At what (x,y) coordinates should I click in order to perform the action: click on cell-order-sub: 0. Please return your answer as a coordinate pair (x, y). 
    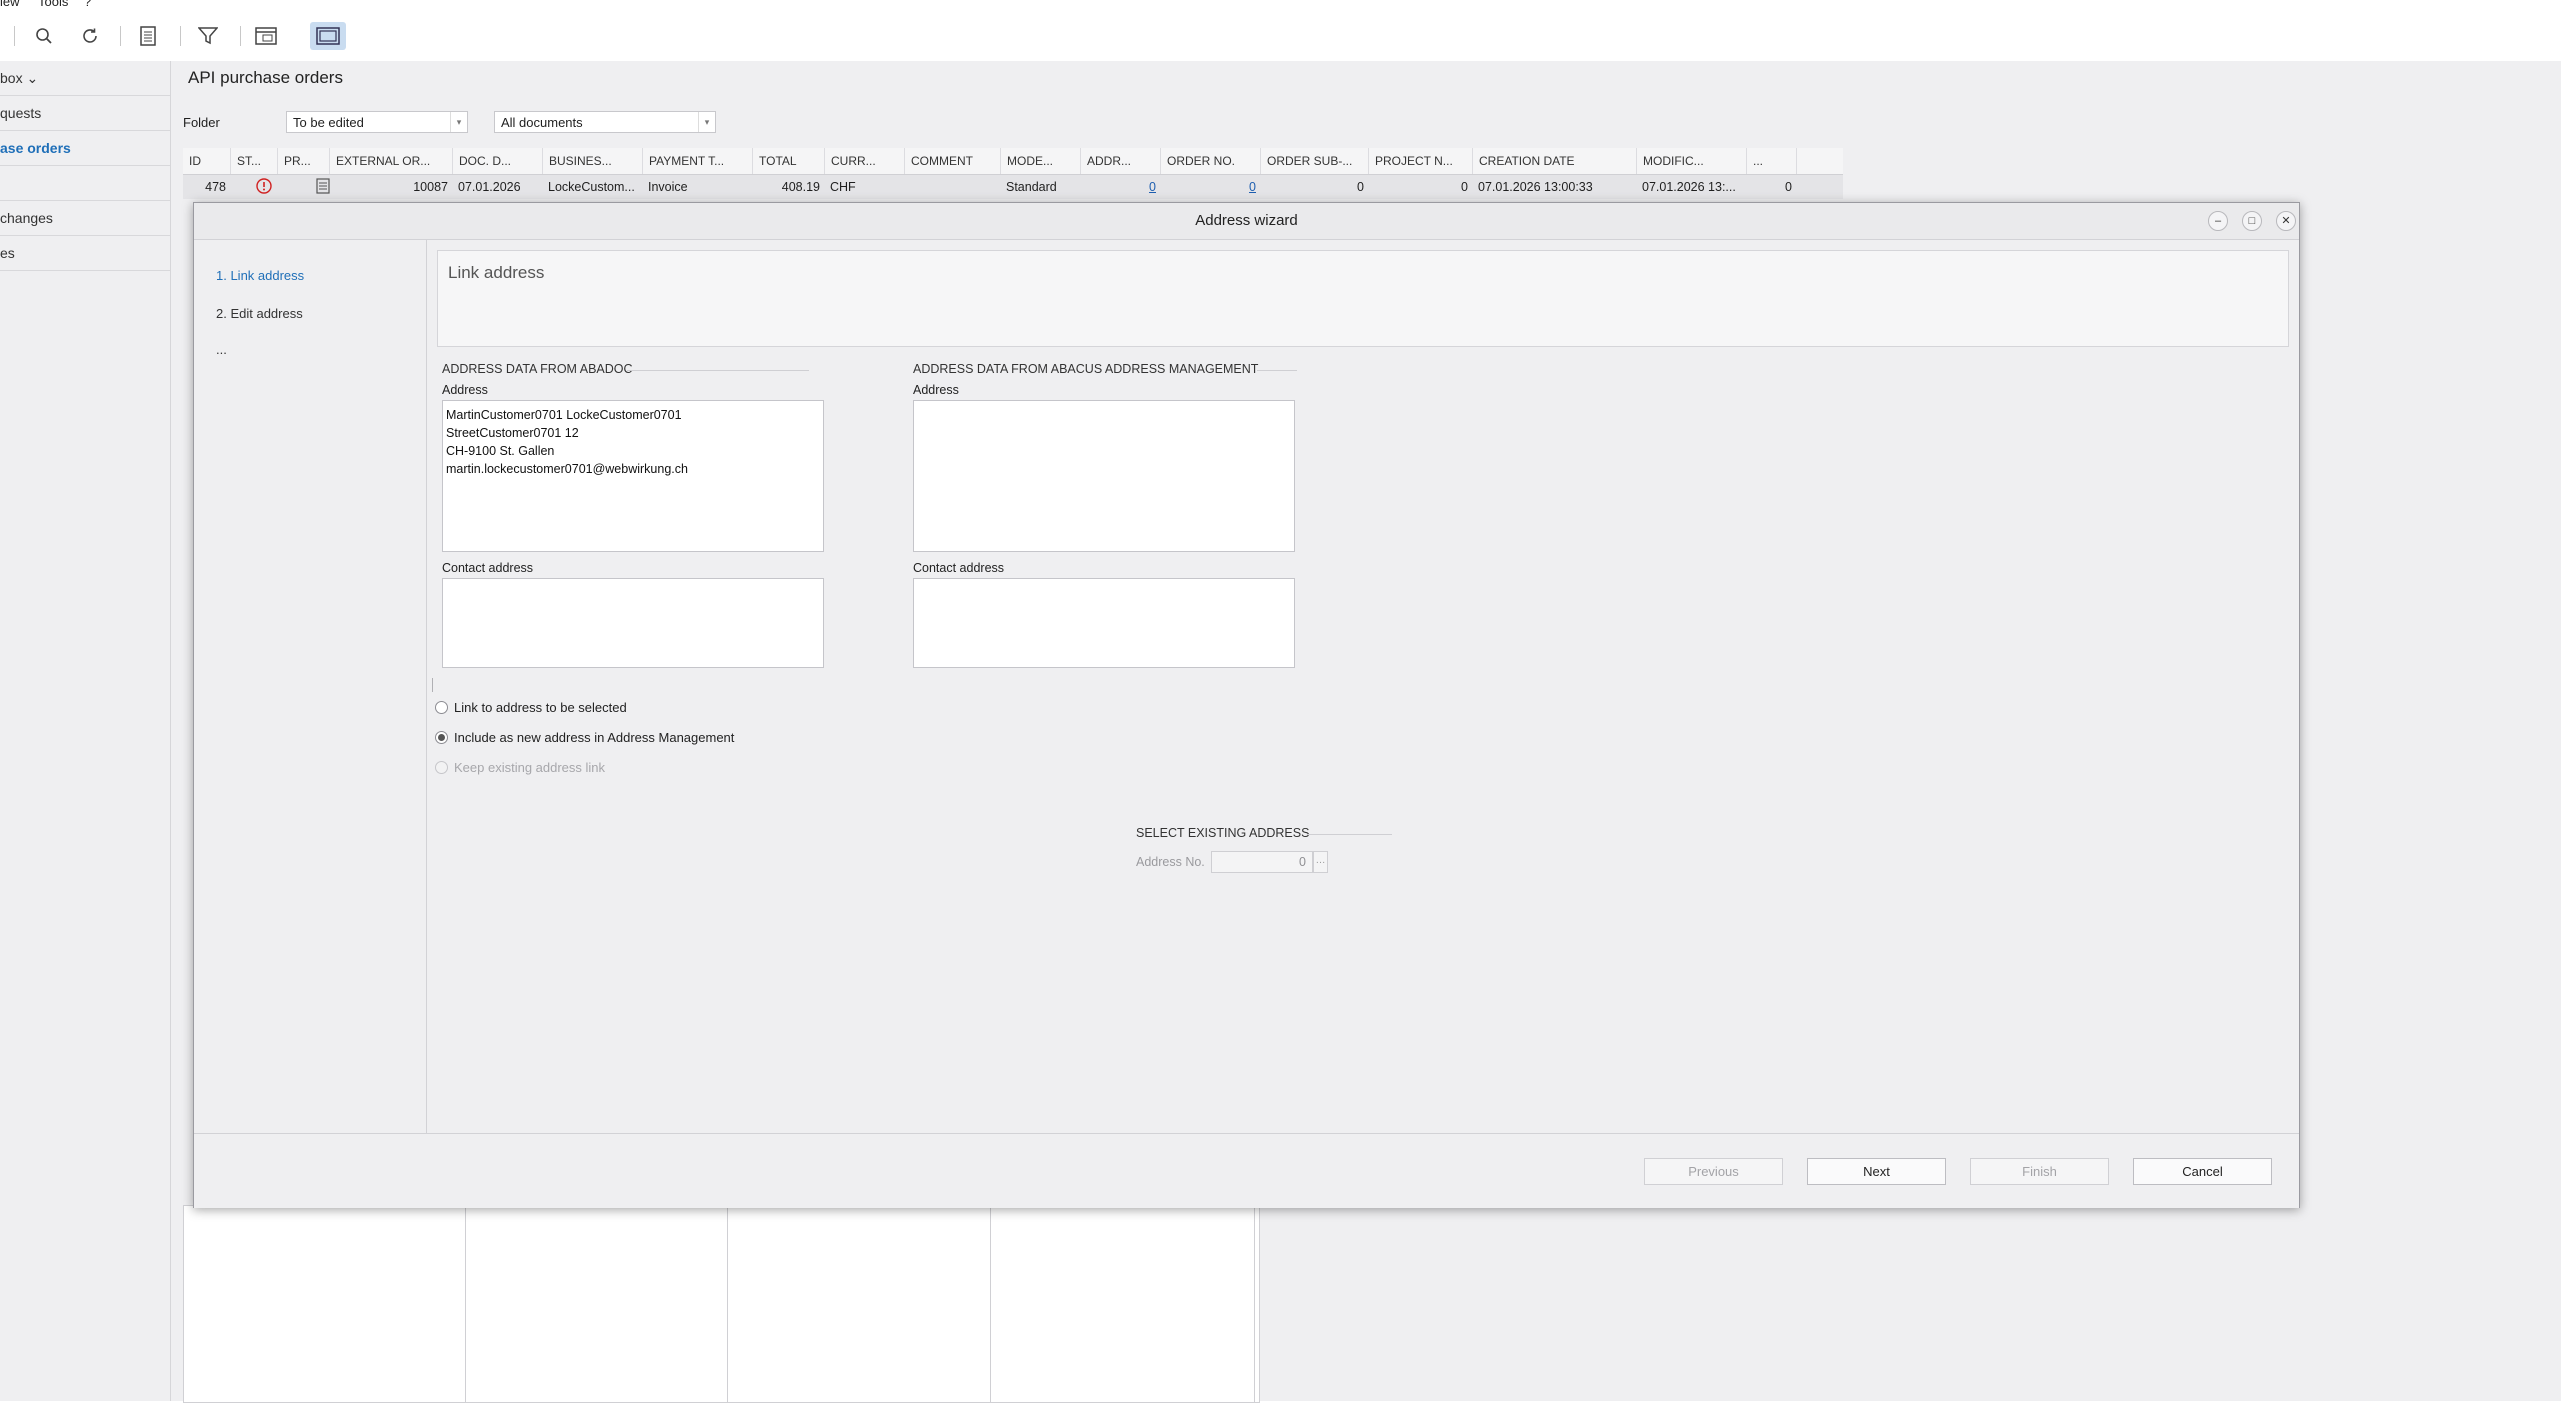
    Looking at the image, I should click on (1360, 187).